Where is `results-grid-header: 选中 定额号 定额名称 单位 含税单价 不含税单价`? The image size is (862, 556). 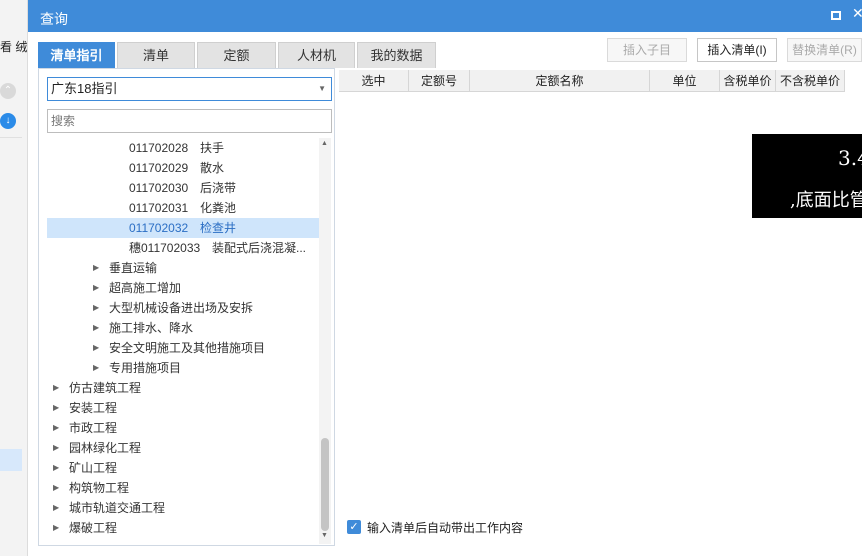 results-grid-header: 选中 定额号 定额名称 单位 含税单价 不含税单价 is located at coordinates (592, 81).